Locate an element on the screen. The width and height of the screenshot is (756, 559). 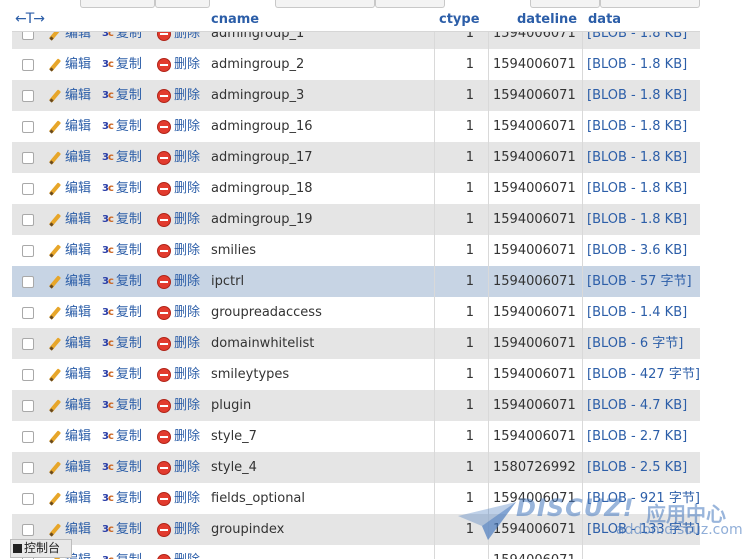
console-button: 控制台 is located at coordinates (41, 548).